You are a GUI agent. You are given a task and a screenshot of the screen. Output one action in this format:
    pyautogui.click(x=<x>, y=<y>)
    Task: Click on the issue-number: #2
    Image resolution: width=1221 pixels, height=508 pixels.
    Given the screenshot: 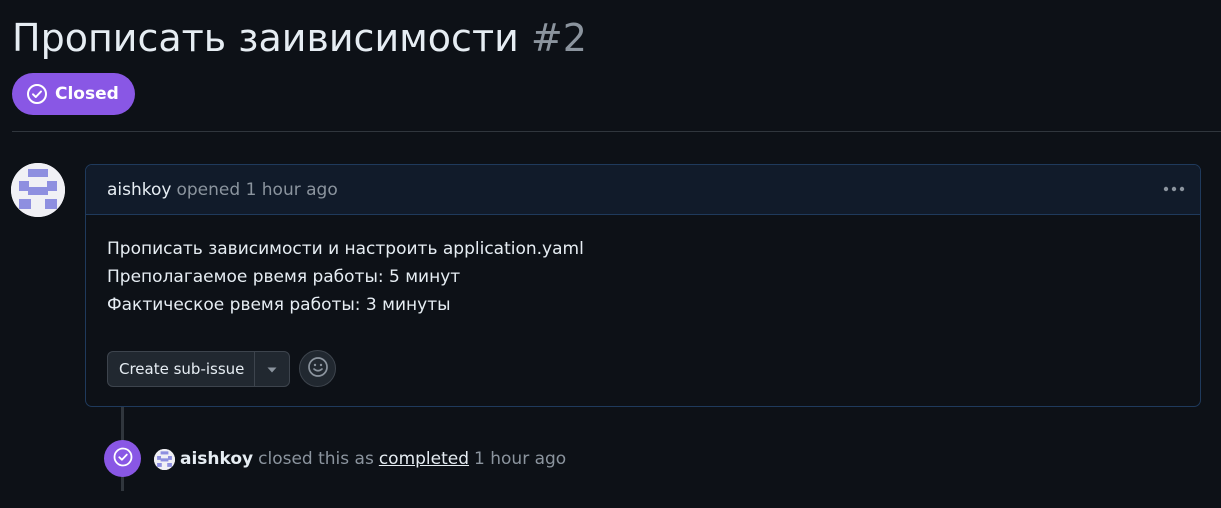 What is the action you would take?
    pyautogui.click(x=558, y=38)
    